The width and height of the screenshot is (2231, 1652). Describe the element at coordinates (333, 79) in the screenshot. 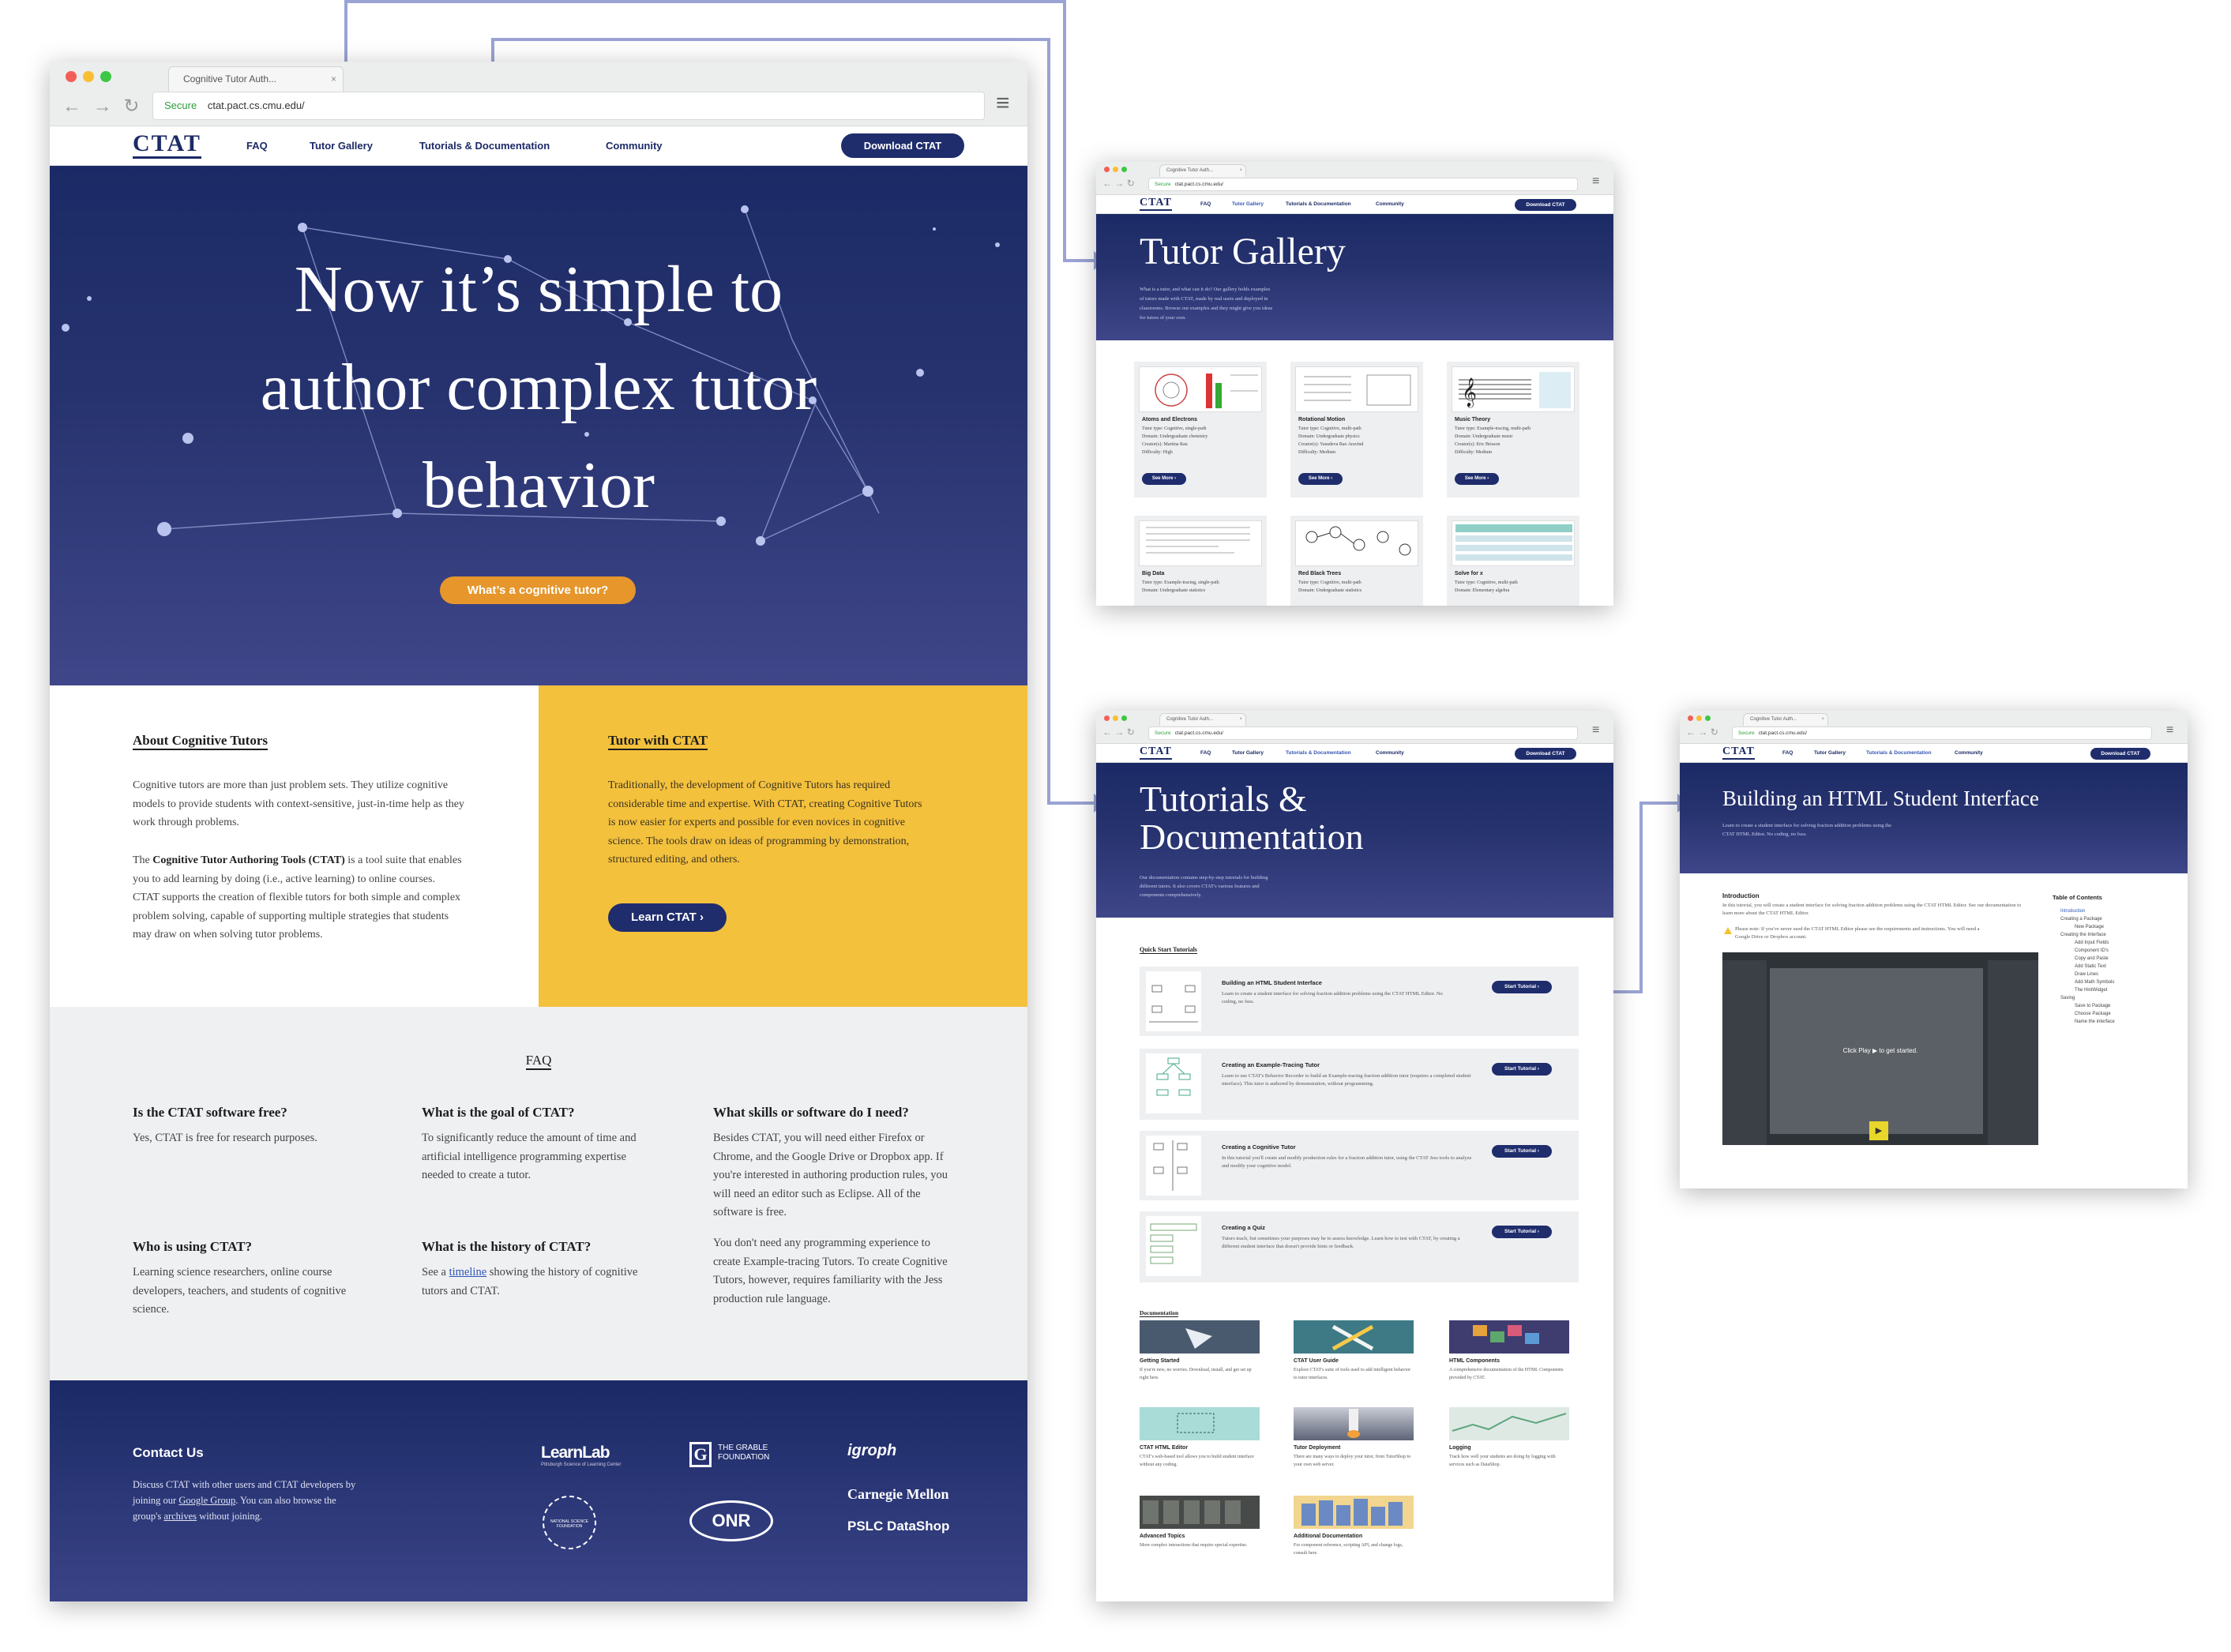

I see `tab-close-icon: ×` at that location.